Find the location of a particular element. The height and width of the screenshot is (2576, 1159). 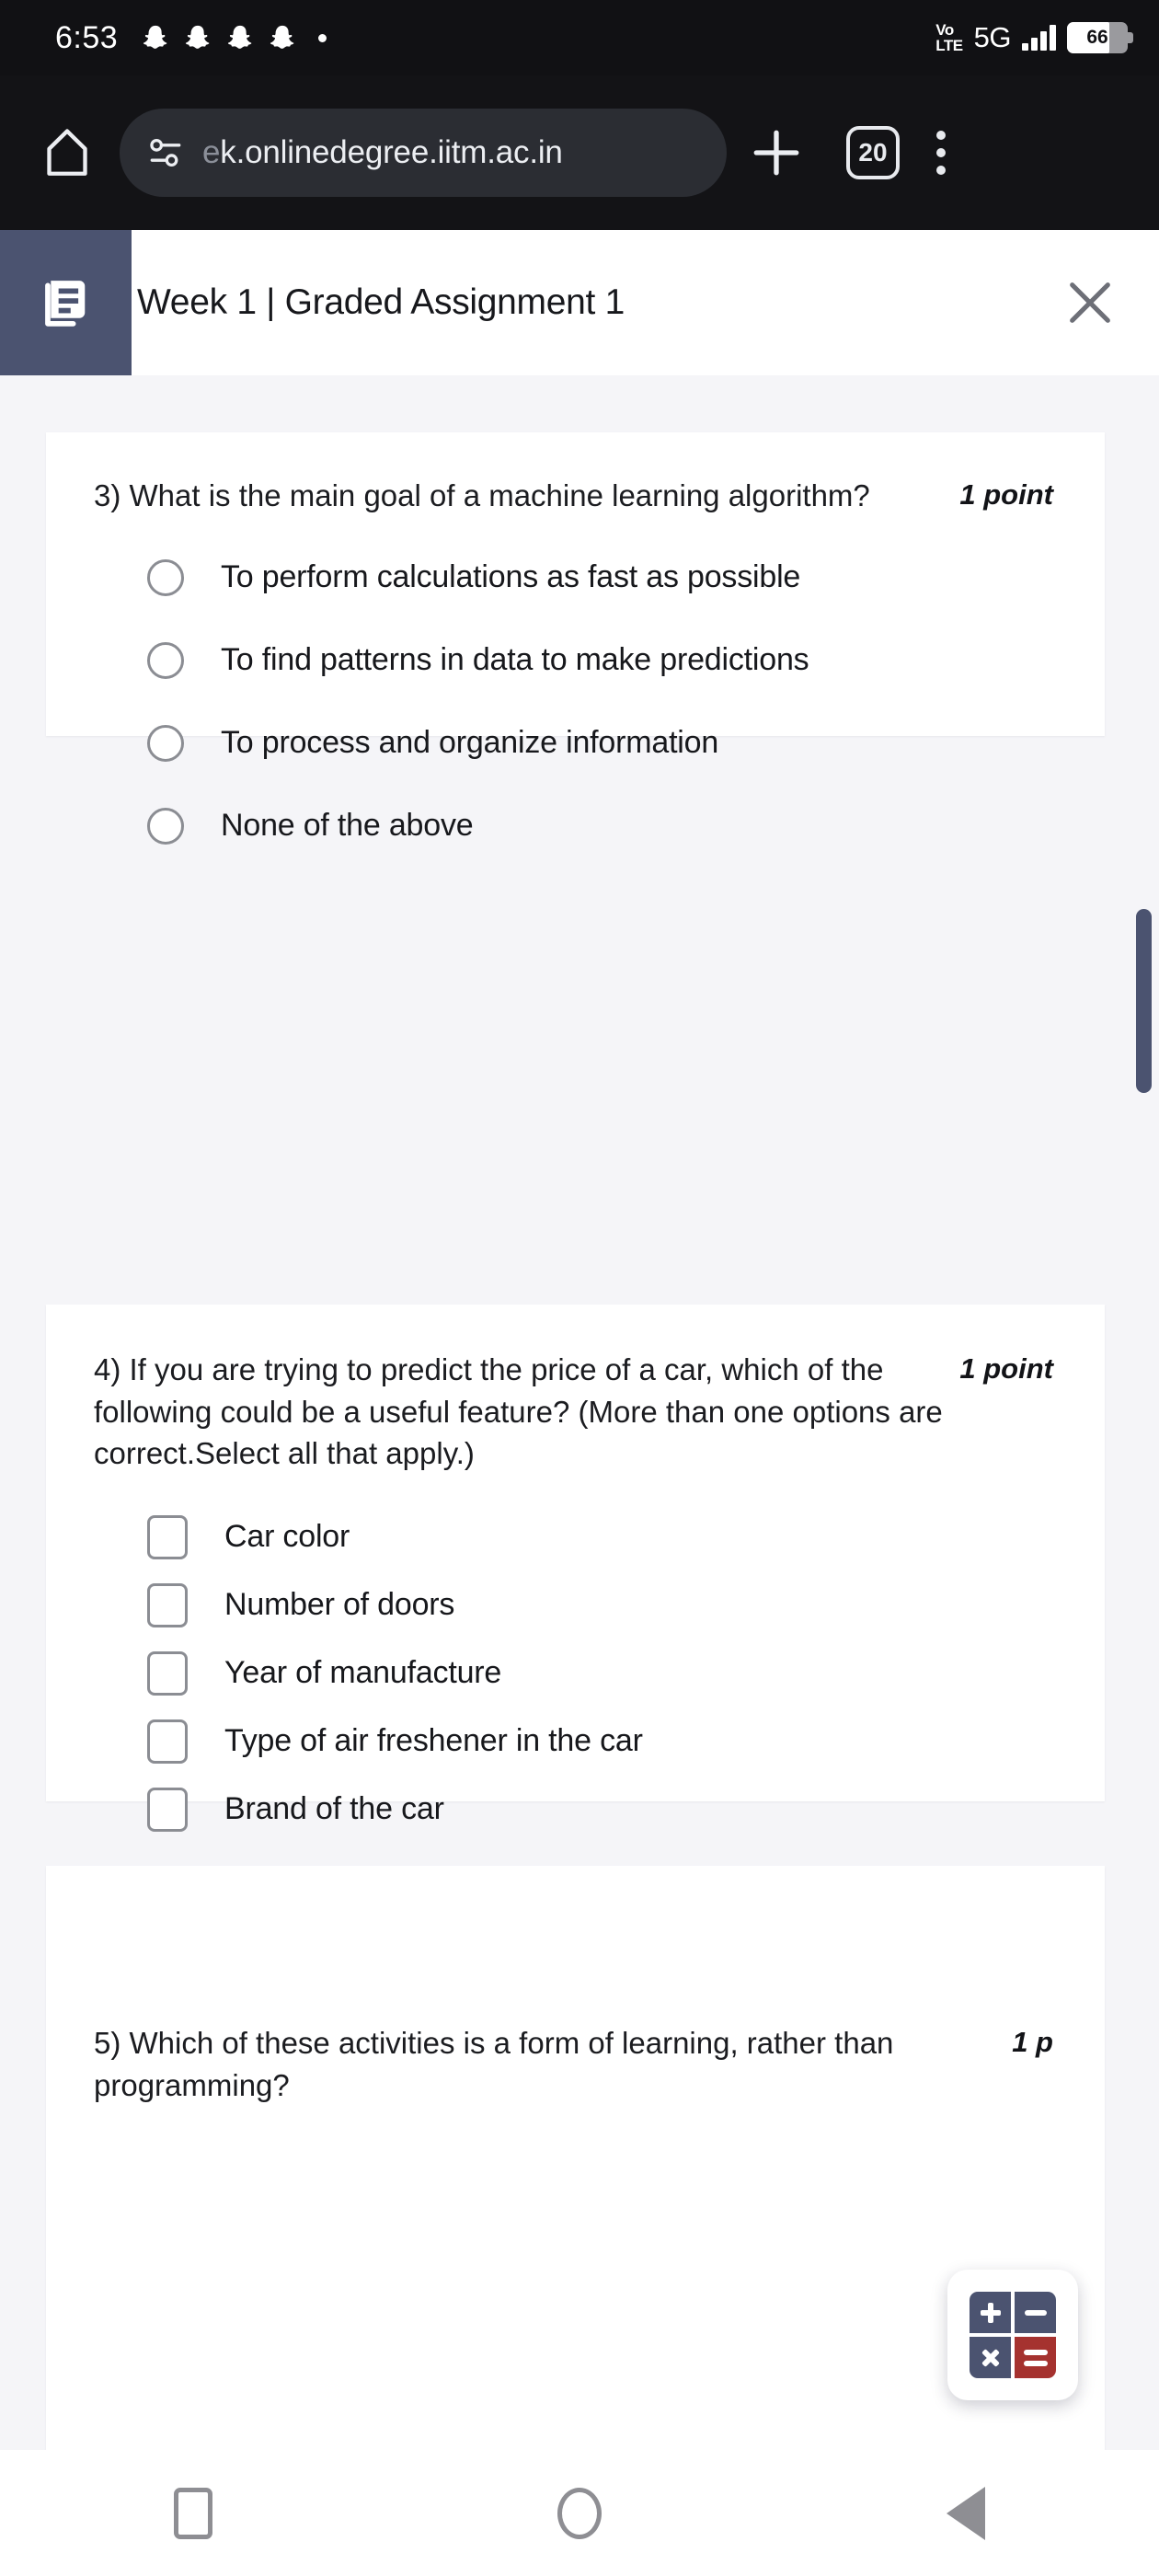

home-button is located at coordinates (67, 152).